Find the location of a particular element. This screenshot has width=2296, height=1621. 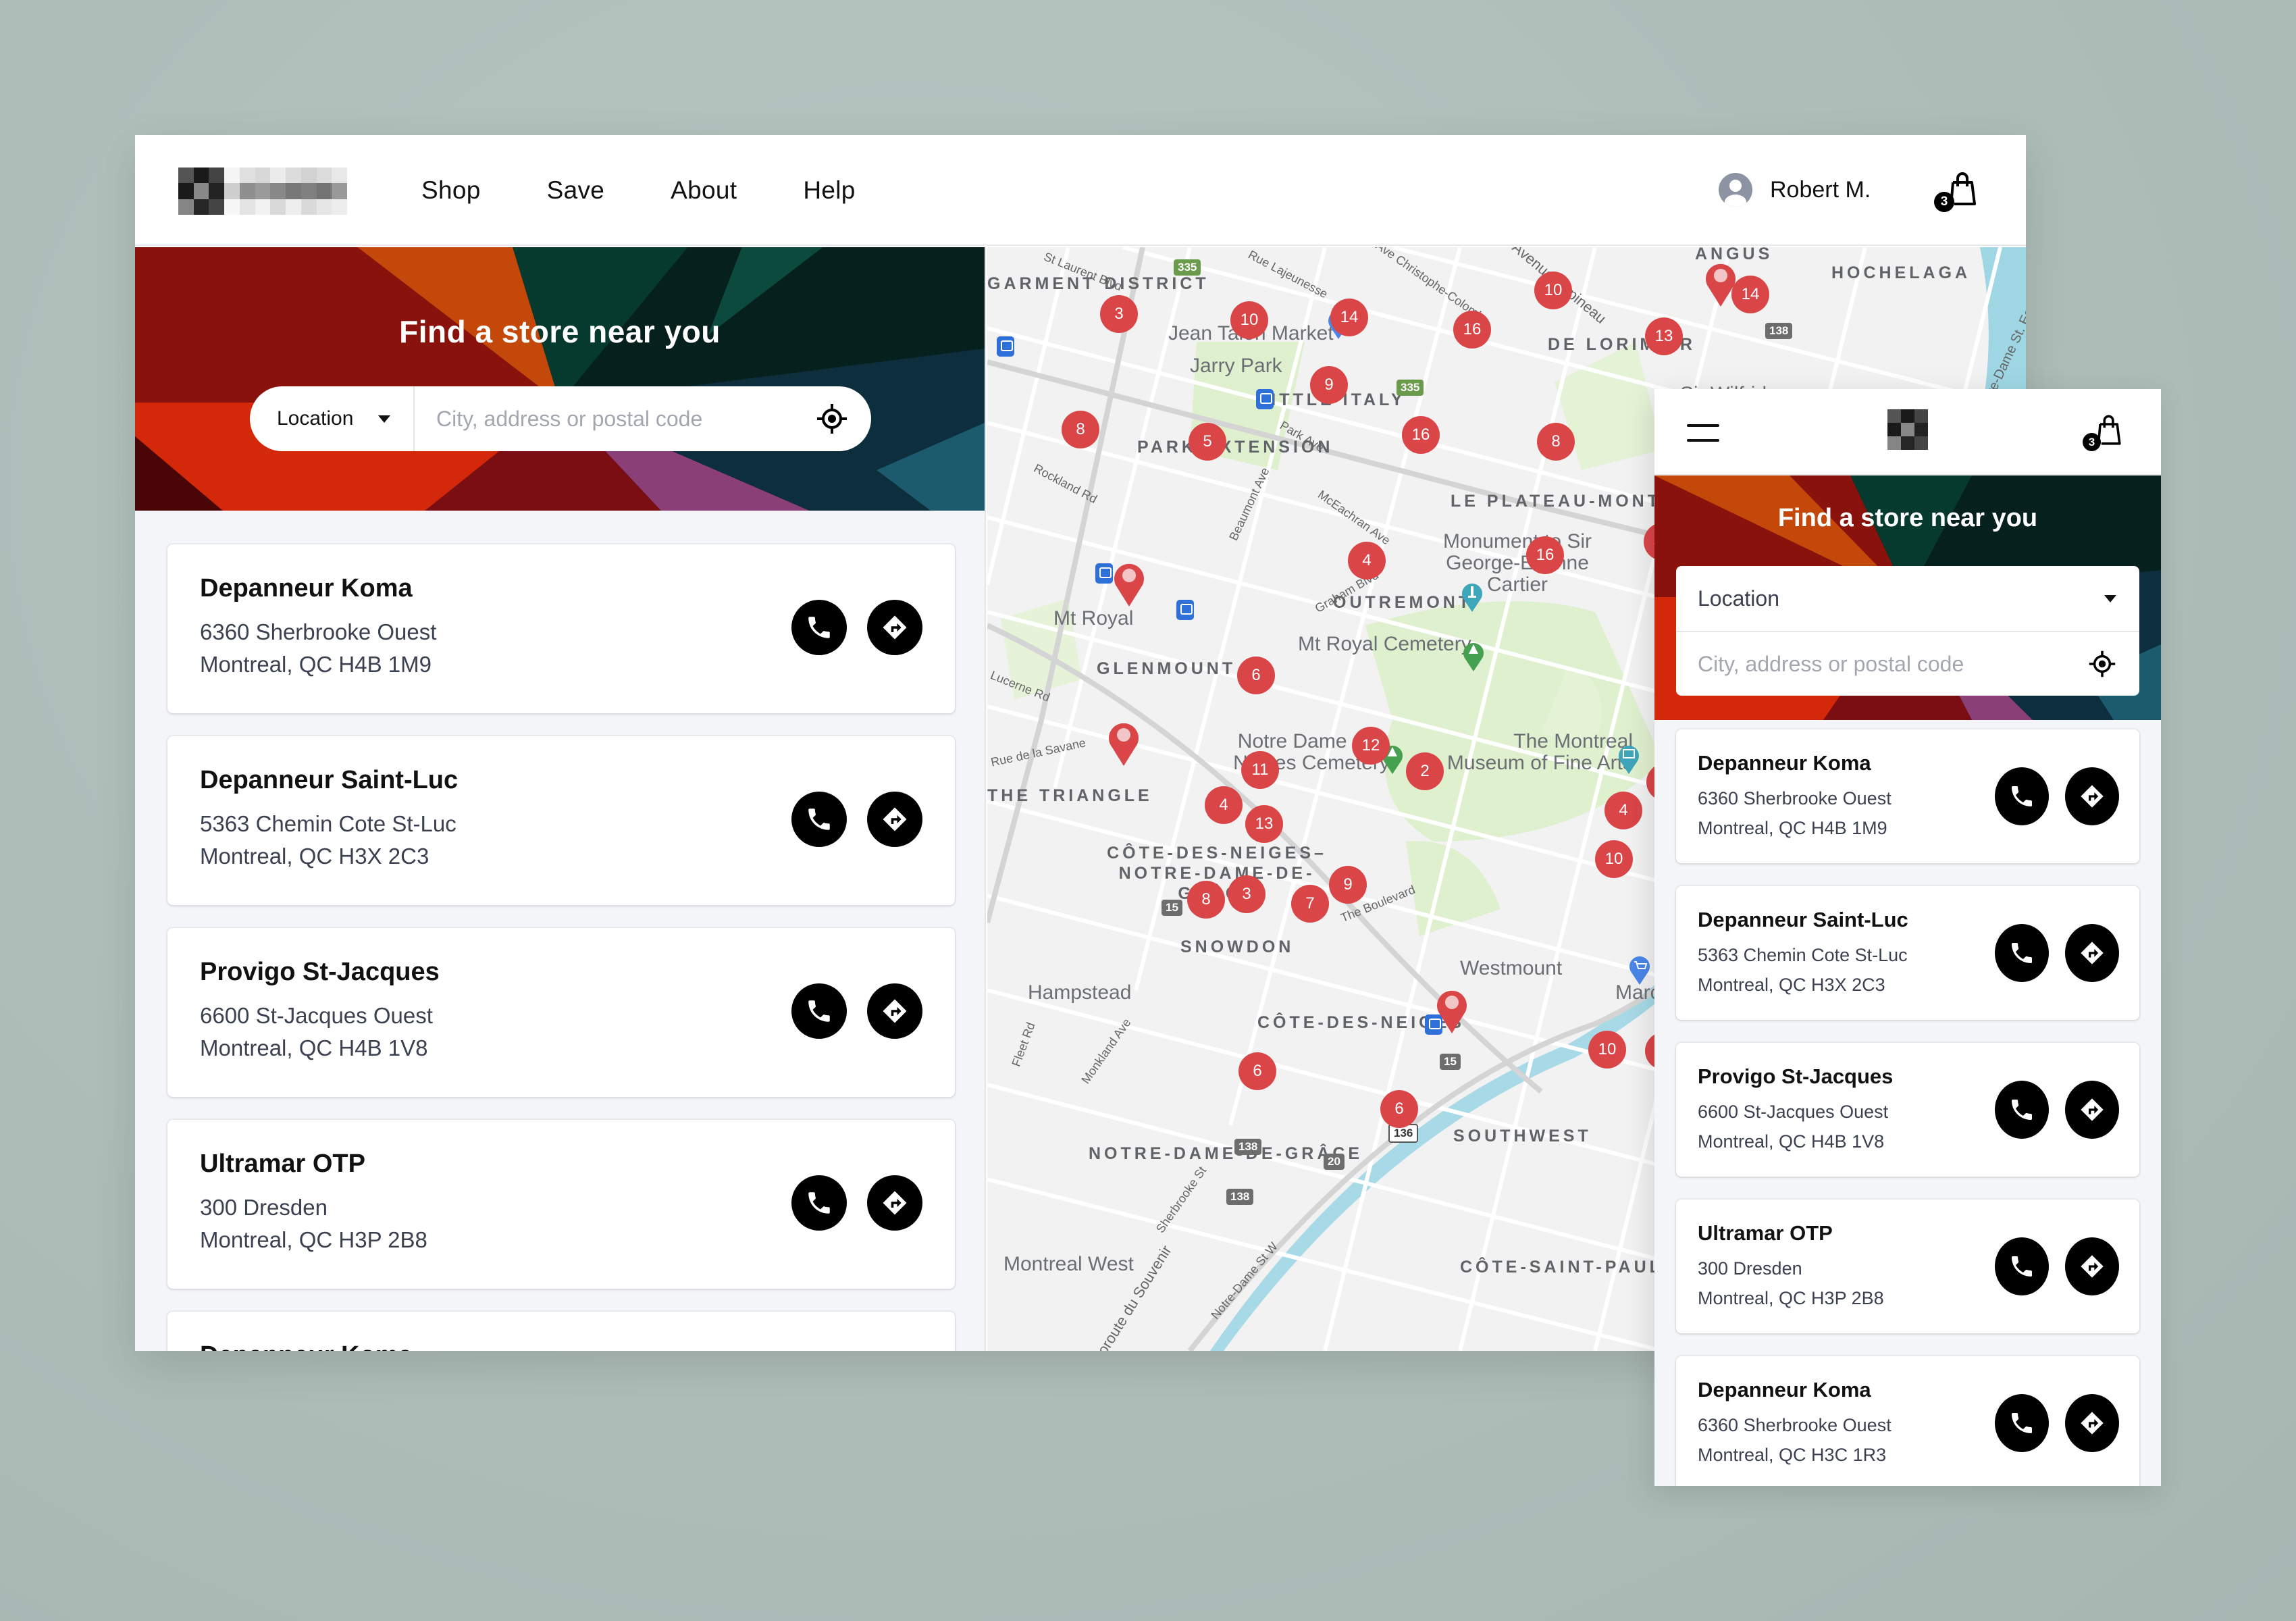

store-city: Montreal, QC H4B 1M9 is located at coordinates (316, 664).